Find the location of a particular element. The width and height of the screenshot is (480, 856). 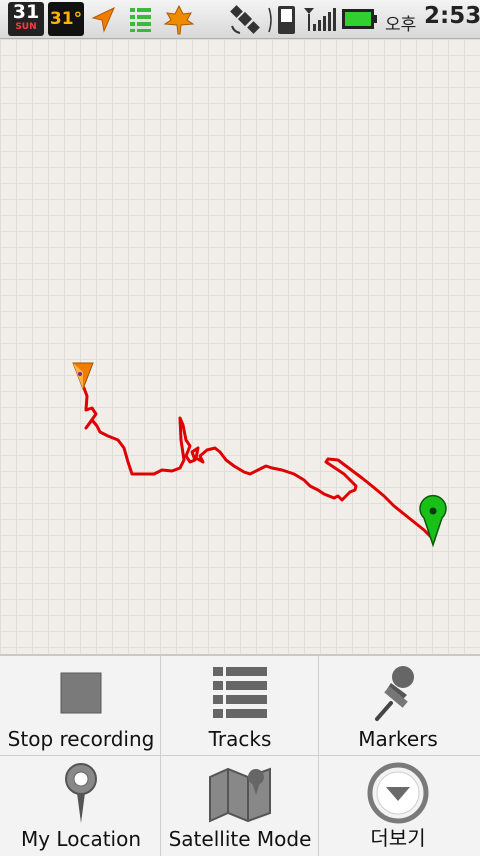

gps-satellite-icon is located at coordinates (246, 22).